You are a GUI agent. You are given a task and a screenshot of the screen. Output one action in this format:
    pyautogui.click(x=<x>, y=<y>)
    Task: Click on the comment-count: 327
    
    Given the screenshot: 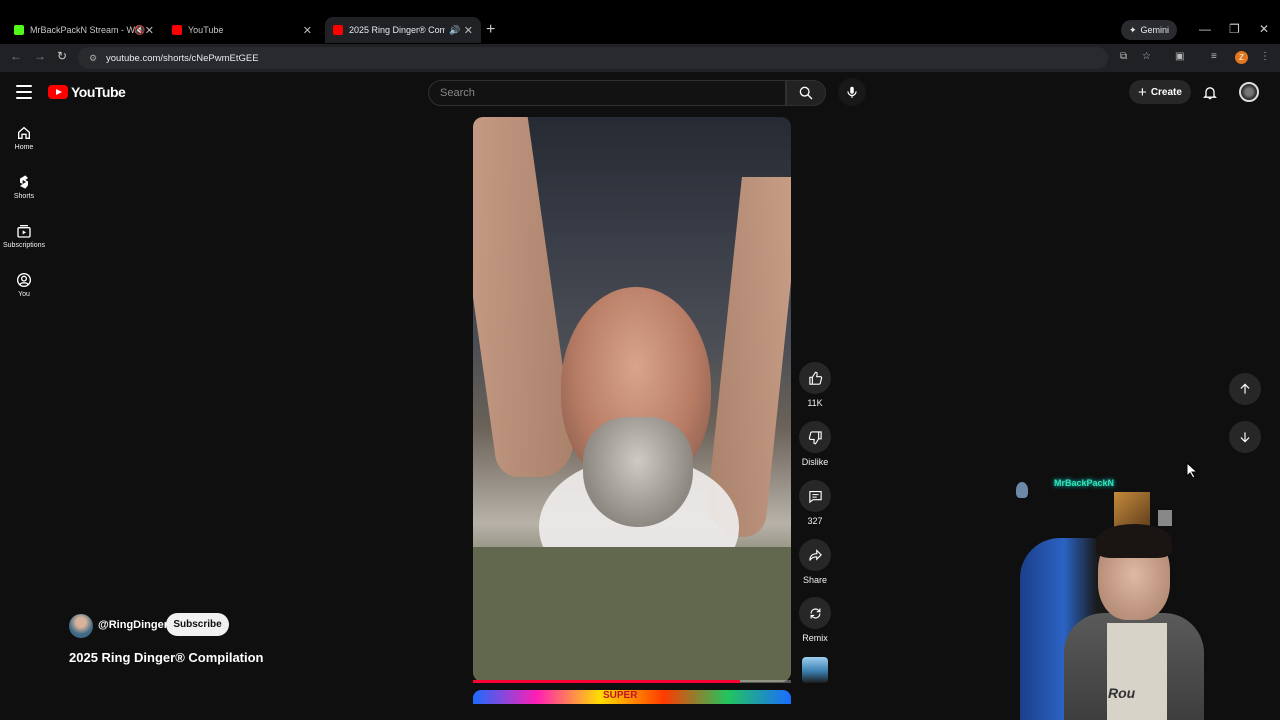 What is the action you would take?
    pyautogui.click(x=815, y=521)
    